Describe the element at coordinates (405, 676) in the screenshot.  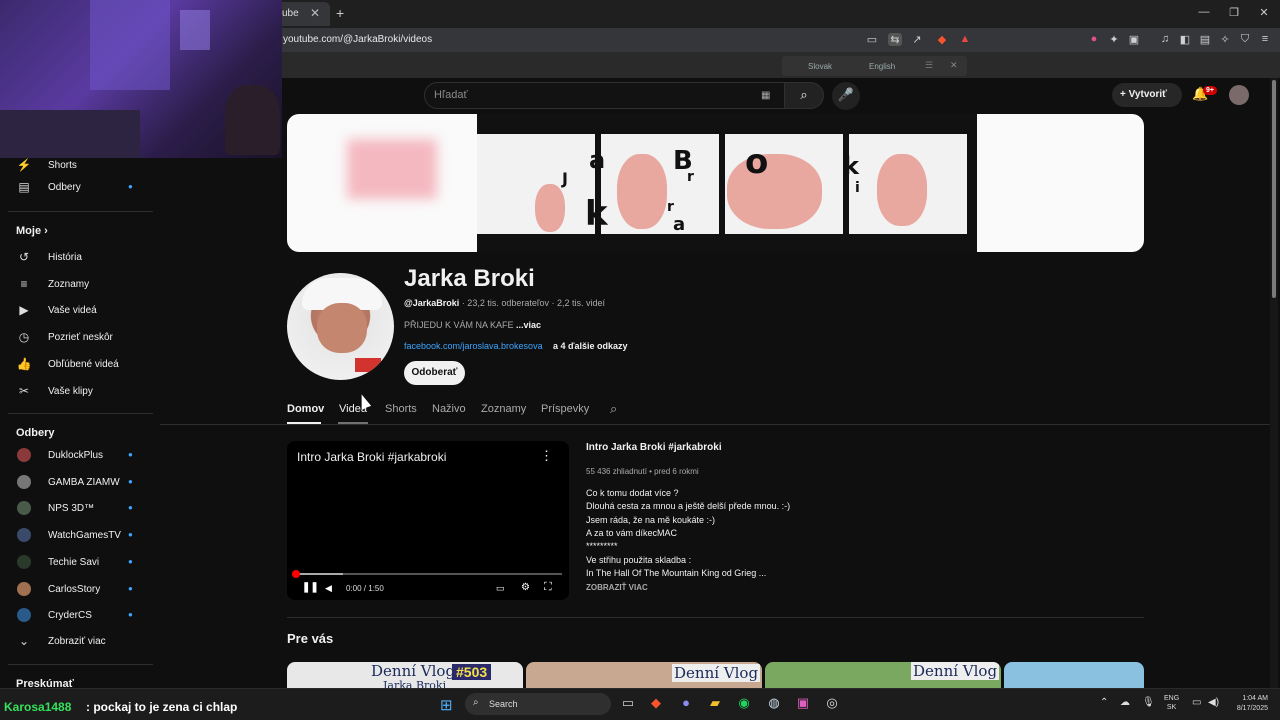
I see `video-thumbnail: Denní Vlog Jarka Broki #503` at that location.